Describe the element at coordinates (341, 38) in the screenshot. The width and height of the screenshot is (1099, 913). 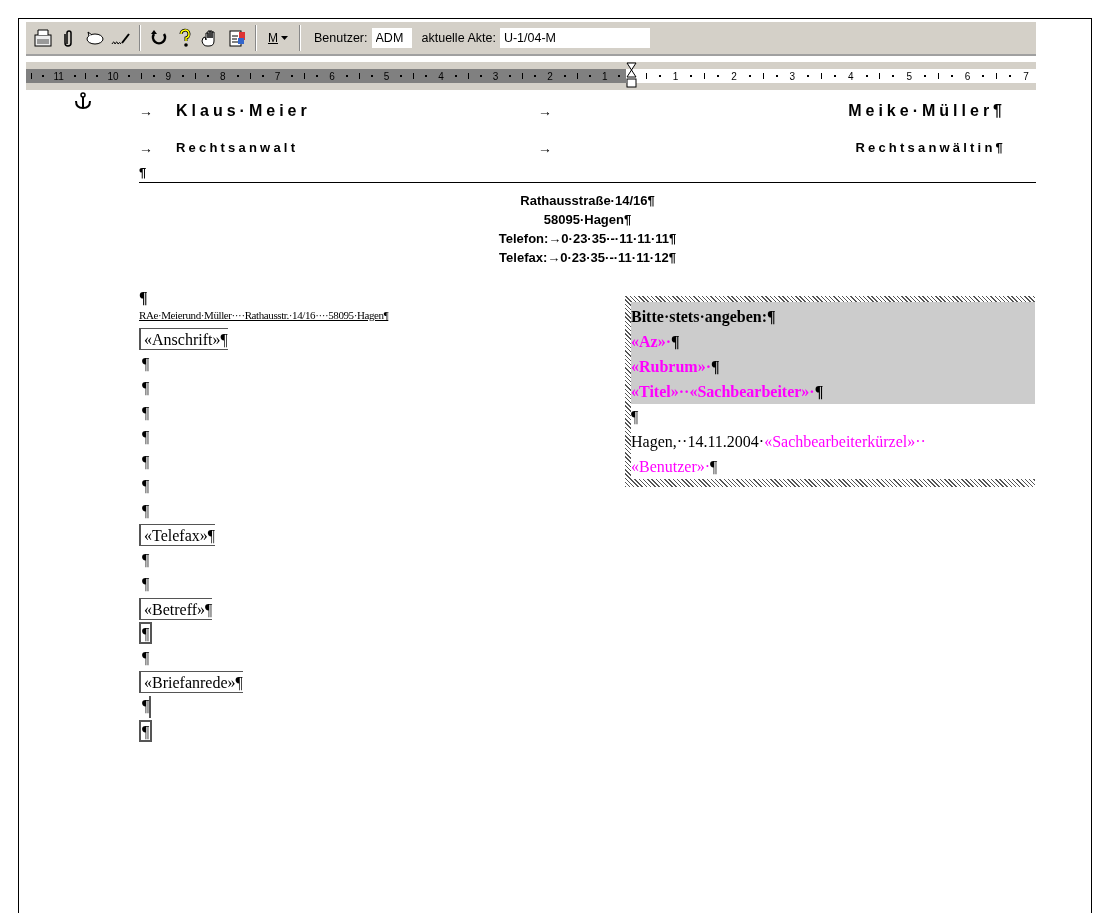
I see `field-label: Benutzer:` at that location.